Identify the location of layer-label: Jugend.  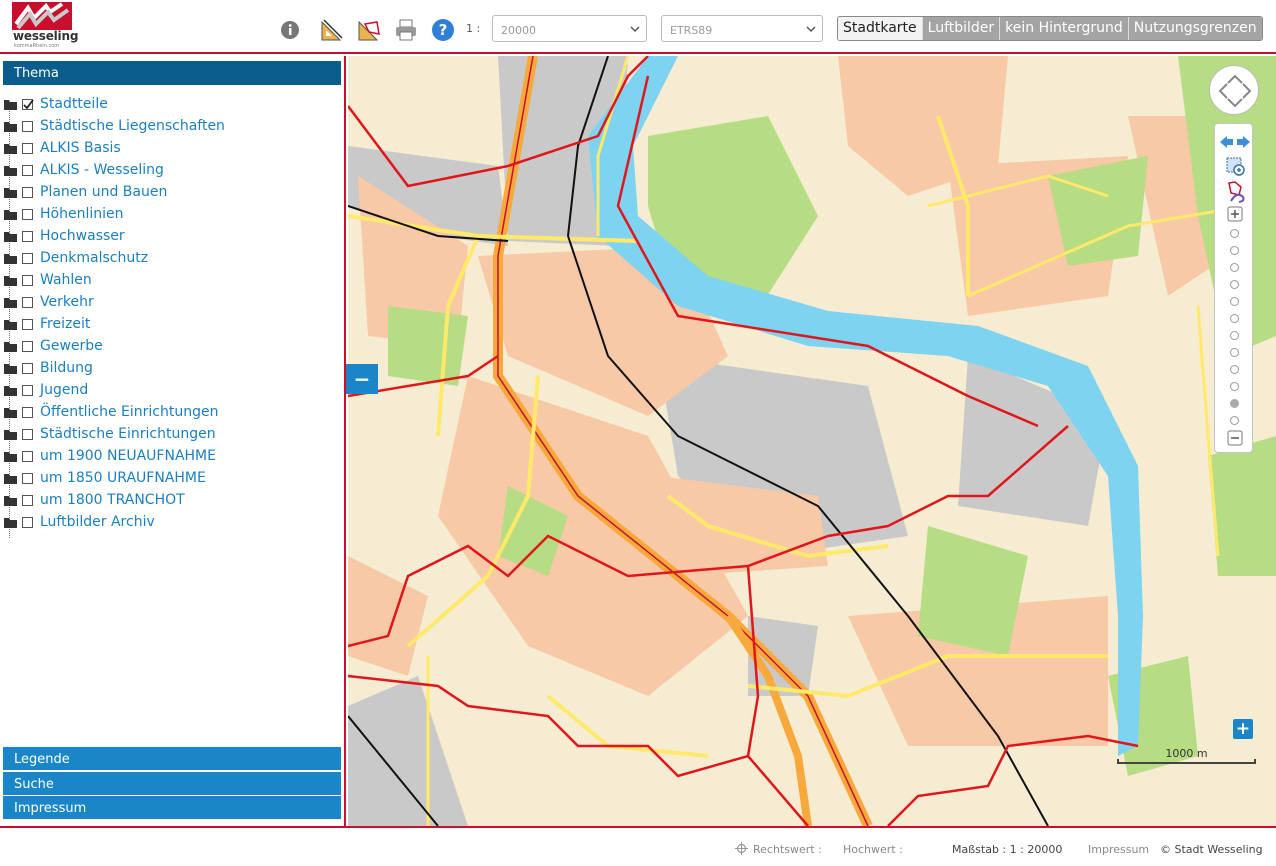
(64, 390).